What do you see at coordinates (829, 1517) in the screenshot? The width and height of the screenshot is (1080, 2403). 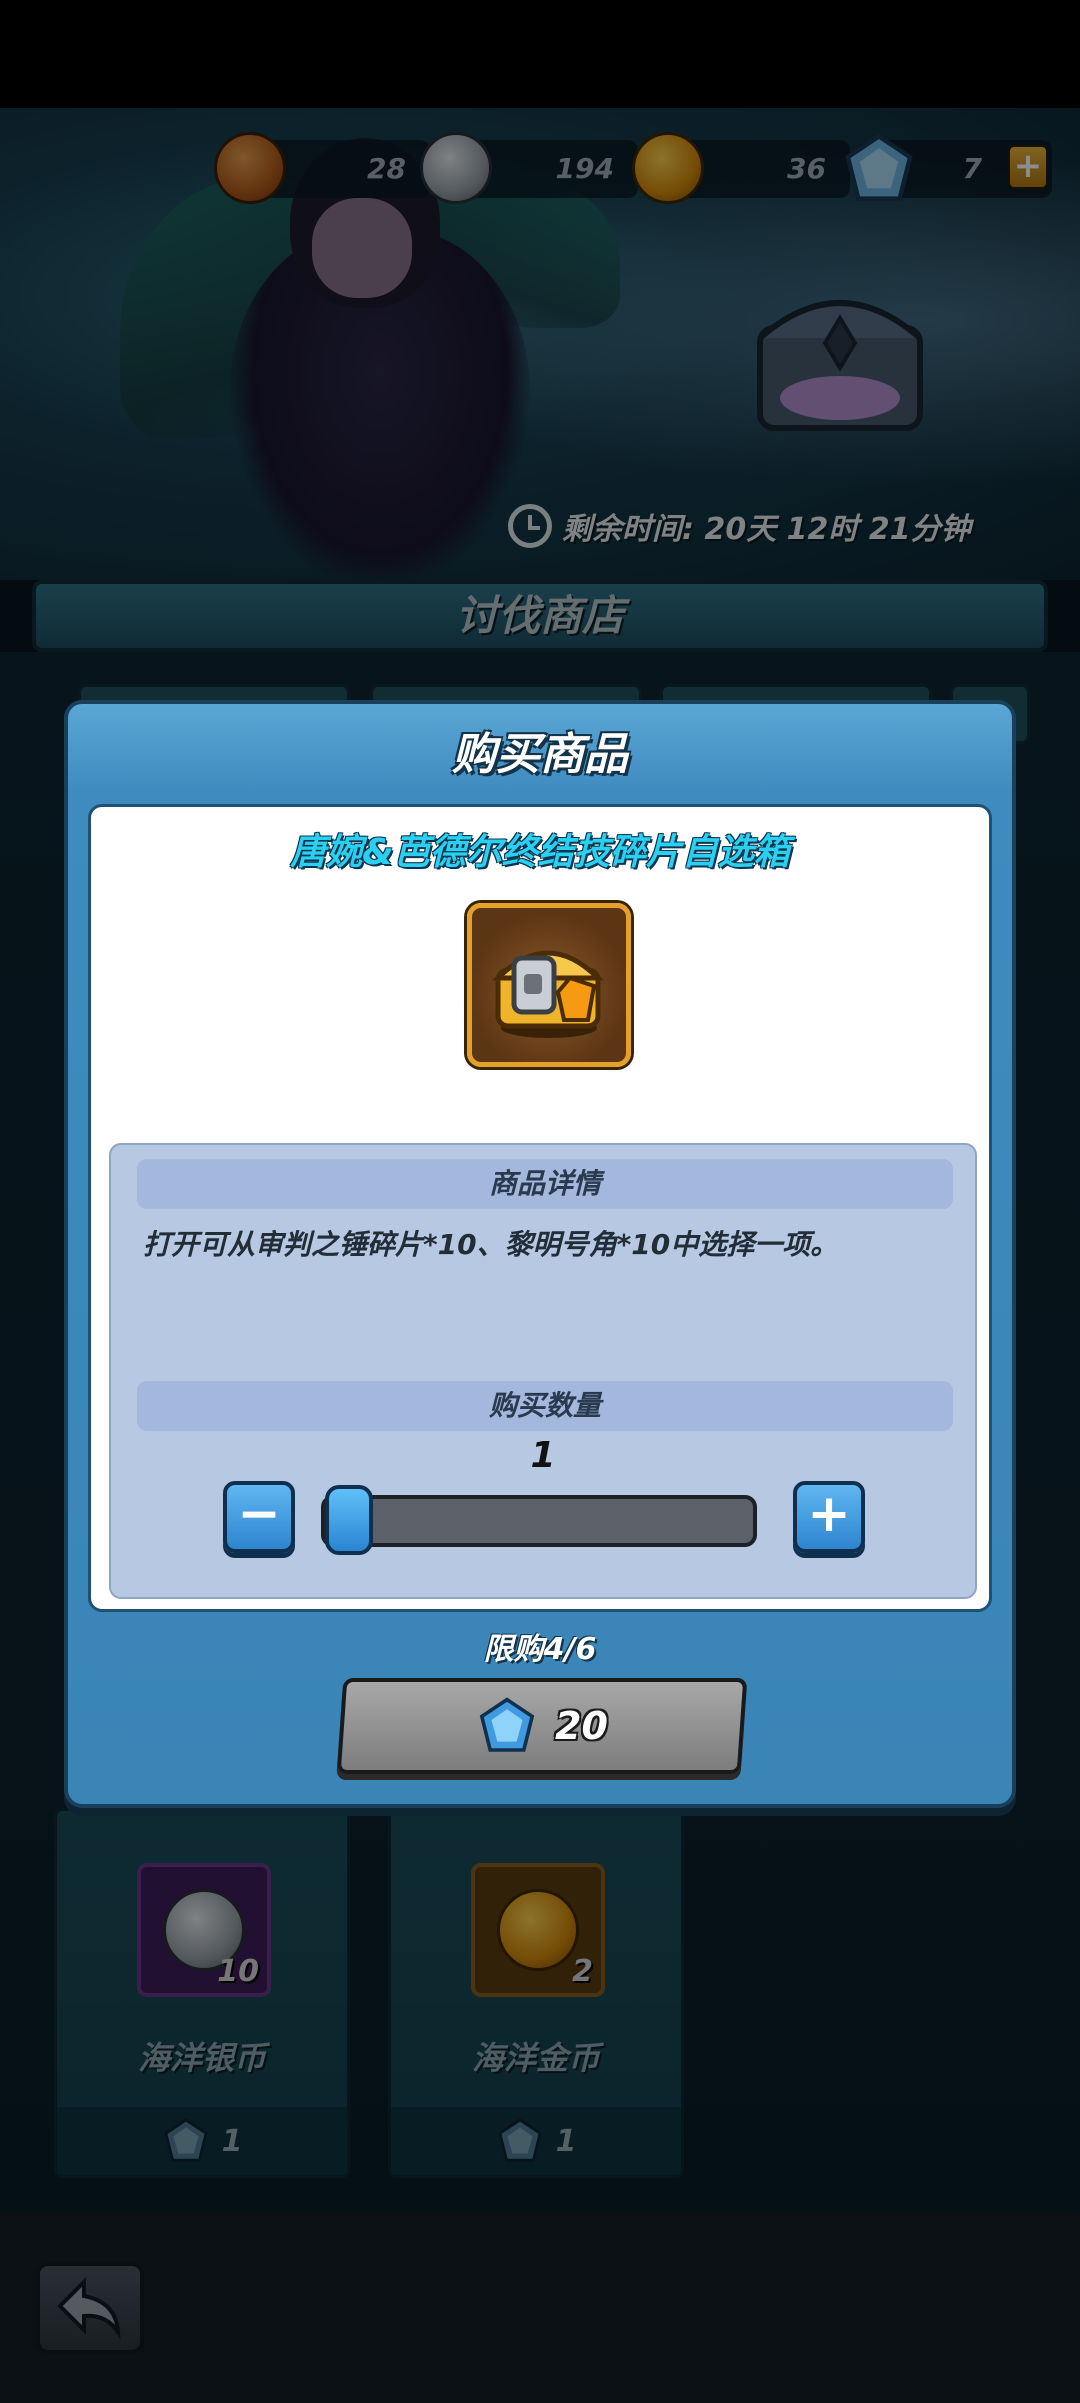 I see `increase-quantity-button: +` at bounding box center [829, 1517].